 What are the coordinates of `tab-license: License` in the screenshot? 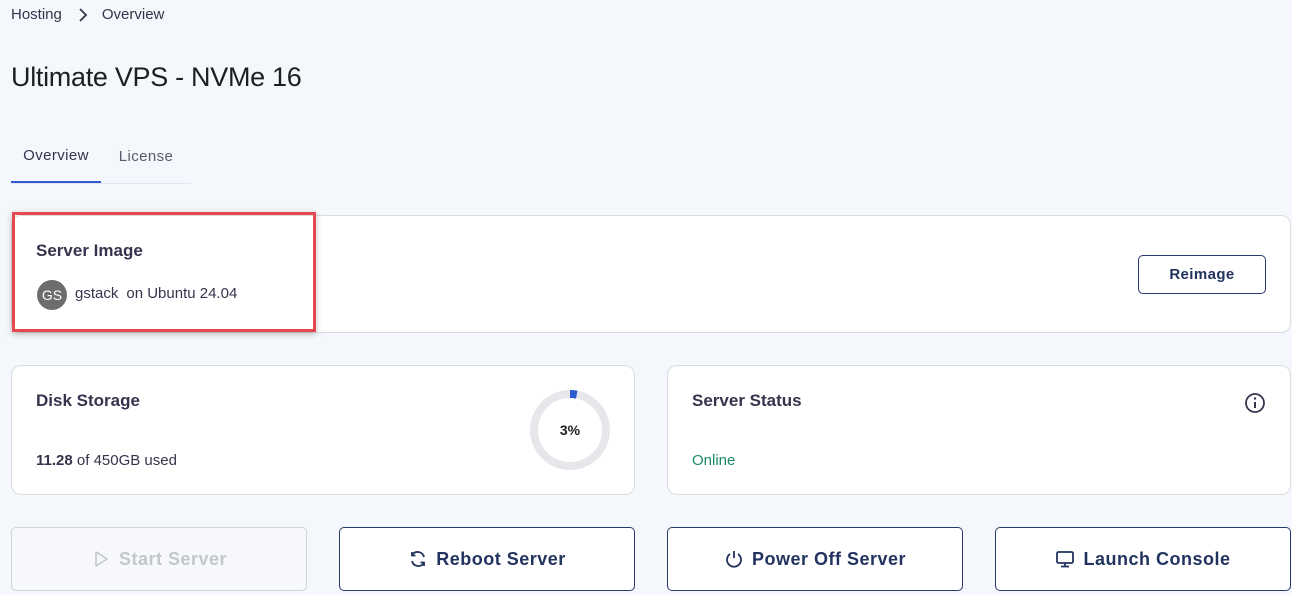 It's located at (146, 156).